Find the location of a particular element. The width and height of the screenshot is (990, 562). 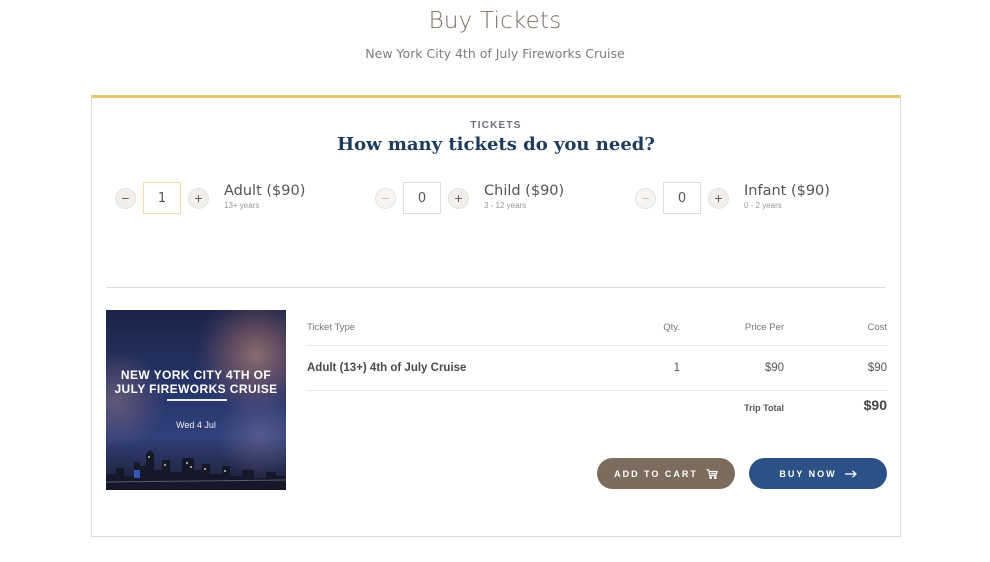

row-price: $90 is located at coordinates (774, 368).